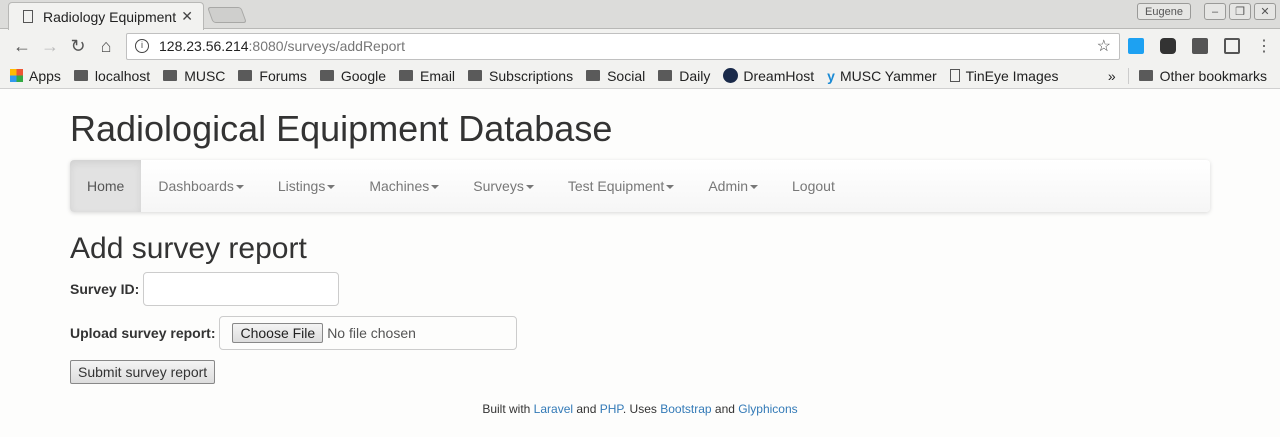 This screenshot has height=437, width=1280. Describe the element at coordinates (196, 186) in the screenshot. I see `nav-label: Dashboards` at that location.